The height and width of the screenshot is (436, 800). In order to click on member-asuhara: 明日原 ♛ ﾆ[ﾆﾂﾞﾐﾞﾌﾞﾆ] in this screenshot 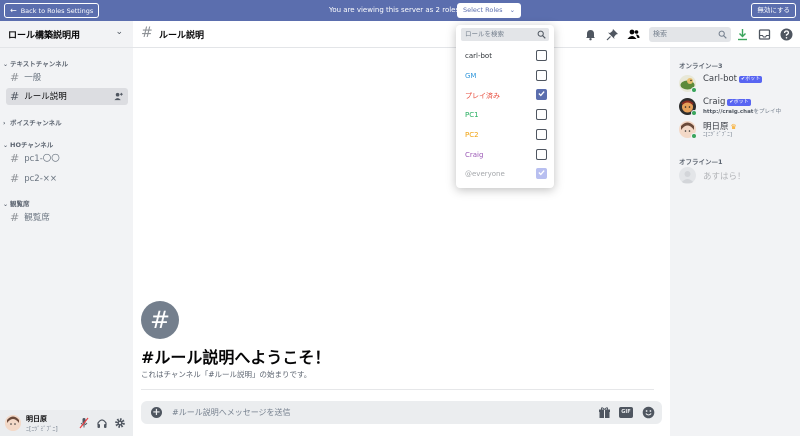, I will do `click(738, 130)`.